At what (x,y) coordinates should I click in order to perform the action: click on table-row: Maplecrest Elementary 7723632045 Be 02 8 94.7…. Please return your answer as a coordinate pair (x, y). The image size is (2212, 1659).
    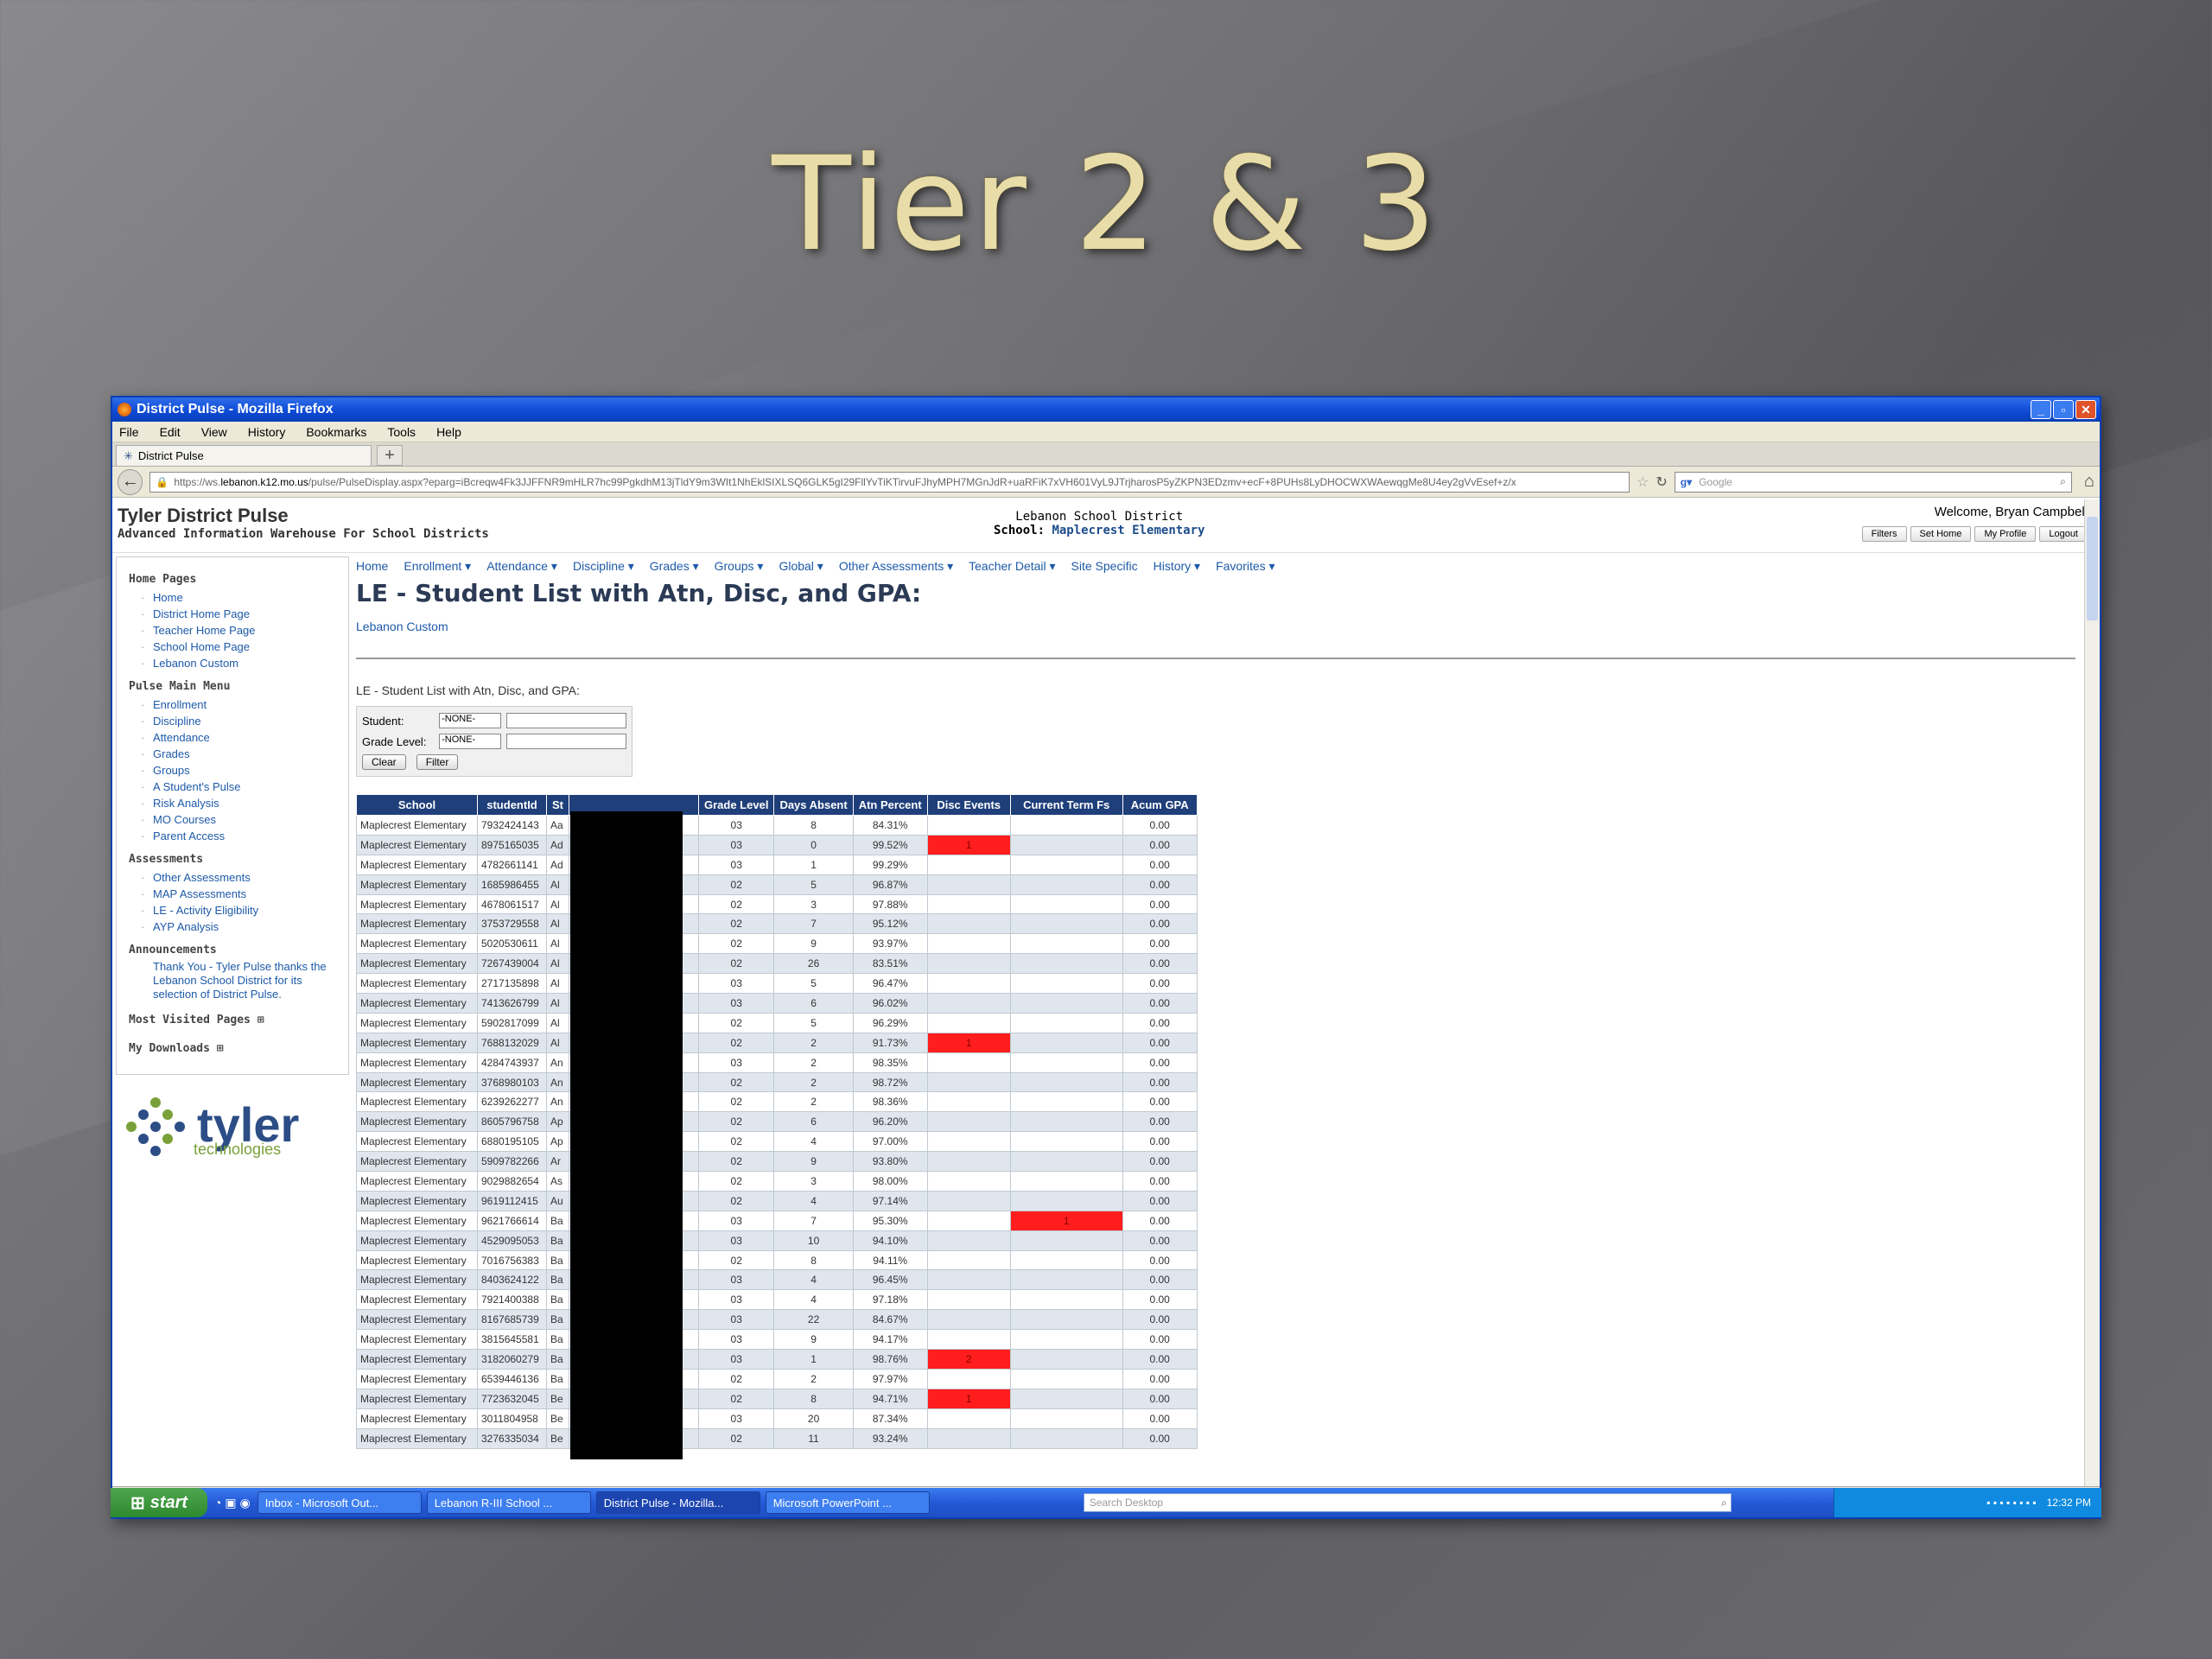
    Looking at the image, I should click on (777, 1398).